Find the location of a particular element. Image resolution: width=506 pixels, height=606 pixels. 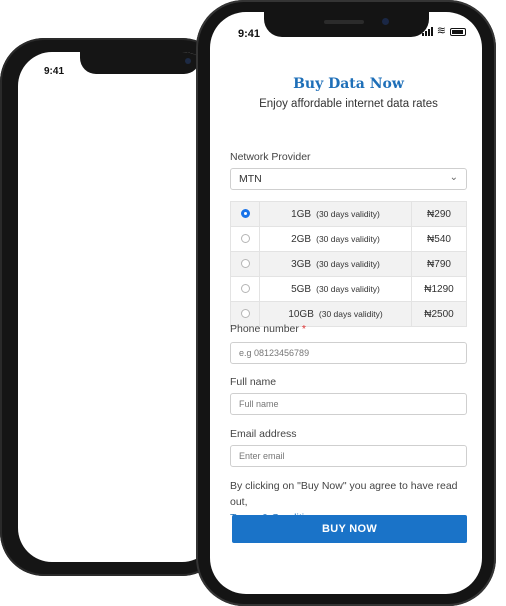

speaker-icon is located at coordinates (344, 22).